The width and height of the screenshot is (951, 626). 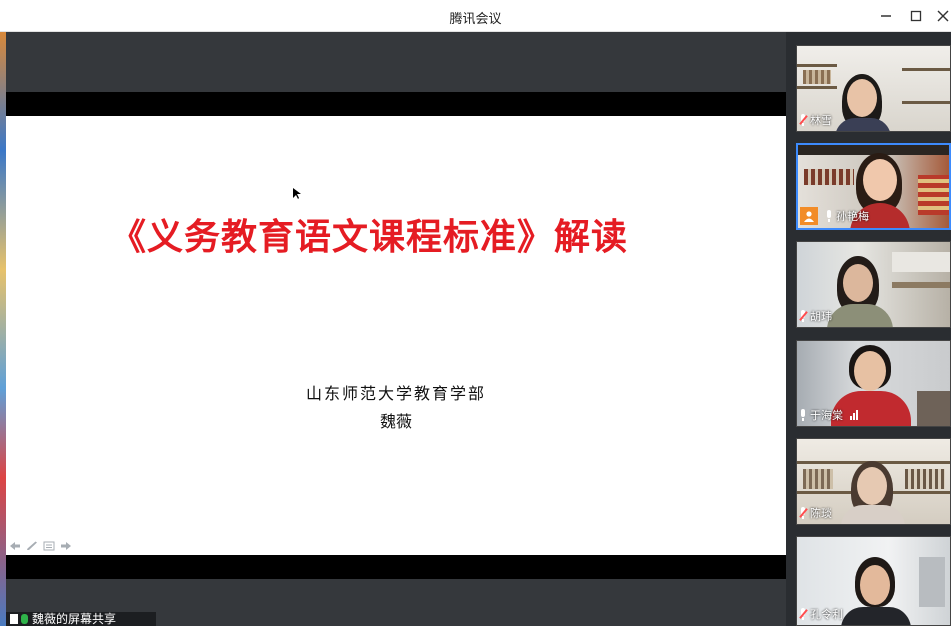 I want to click on participant-tile: 于海棠, so click(x=873, y=383).